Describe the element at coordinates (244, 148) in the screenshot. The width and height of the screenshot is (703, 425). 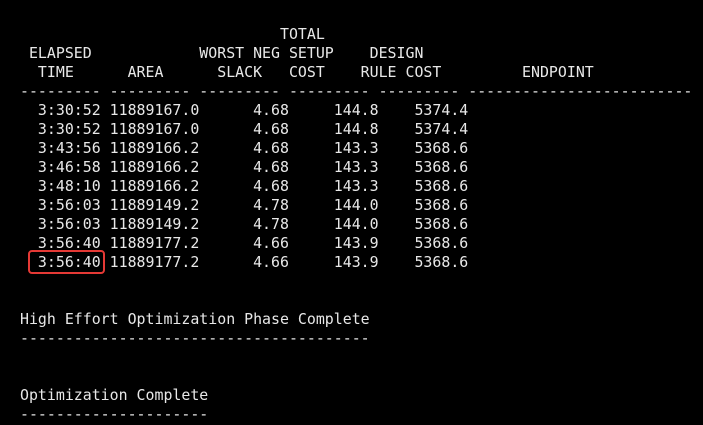
I see `table-row: 3:43:56 11889166.2 4.68 143.3 5368.6` at that location.